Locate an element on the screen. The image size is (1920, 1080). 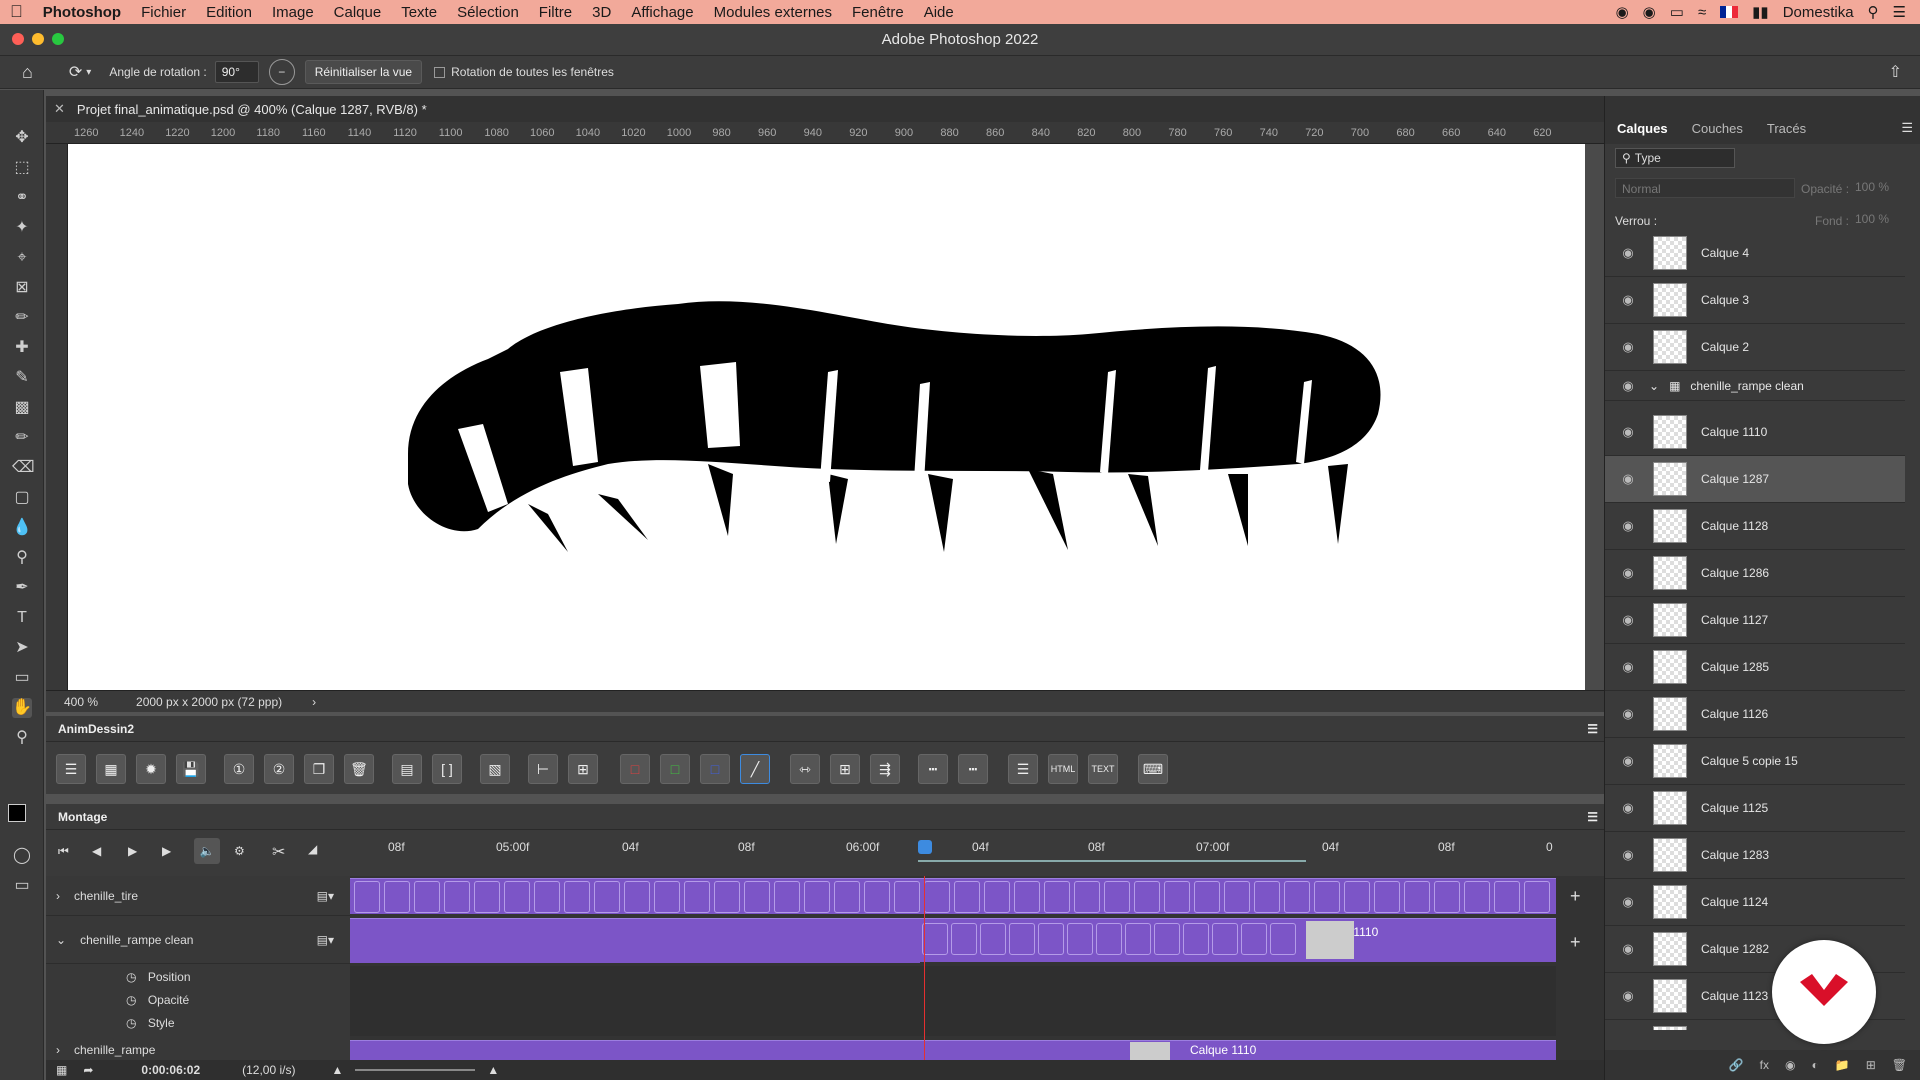
menu-texte: Texte is located at coordinates (419, 12).